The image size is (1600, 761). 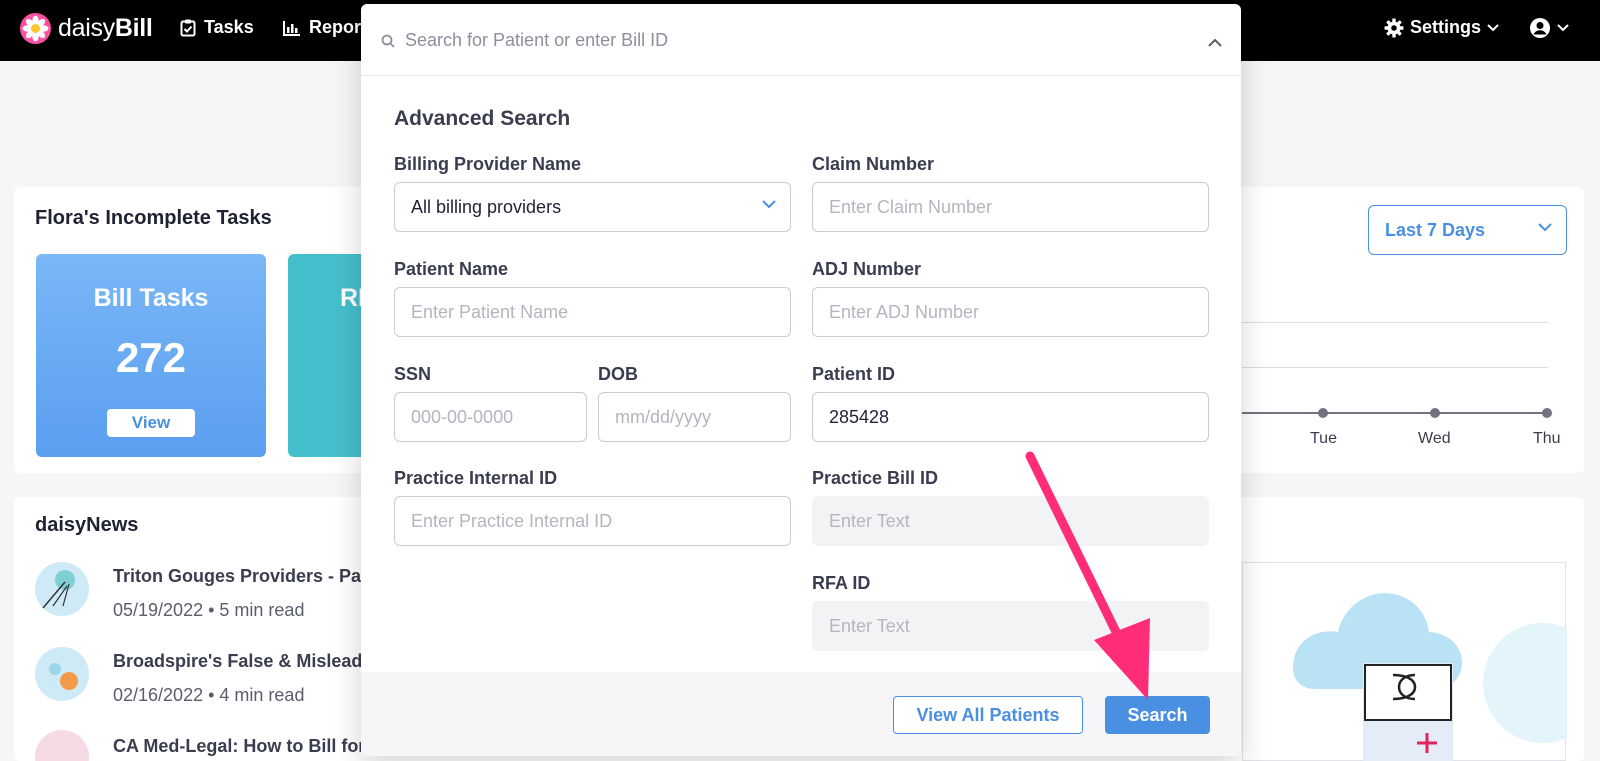 I want to click on bill-tasks-tile: Bill Tasks 272 View, so click(x=151, y=355).